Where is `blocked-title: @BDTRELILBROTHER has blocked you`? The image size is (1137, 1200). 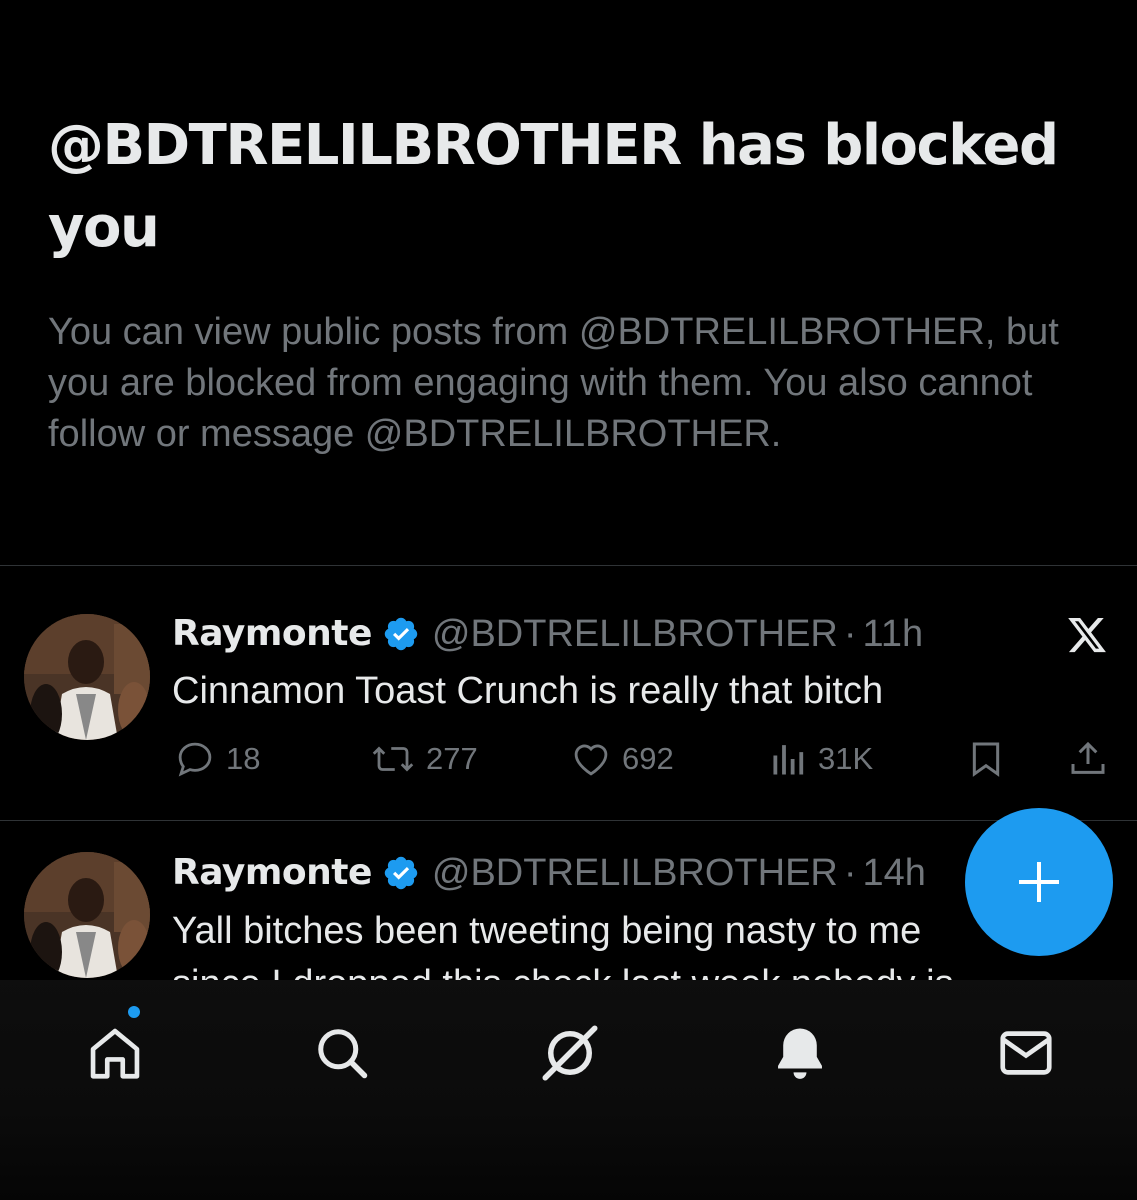 blocked-title: @BDTRELILBROTHER has blocked you is located at coordinates (553, 186).